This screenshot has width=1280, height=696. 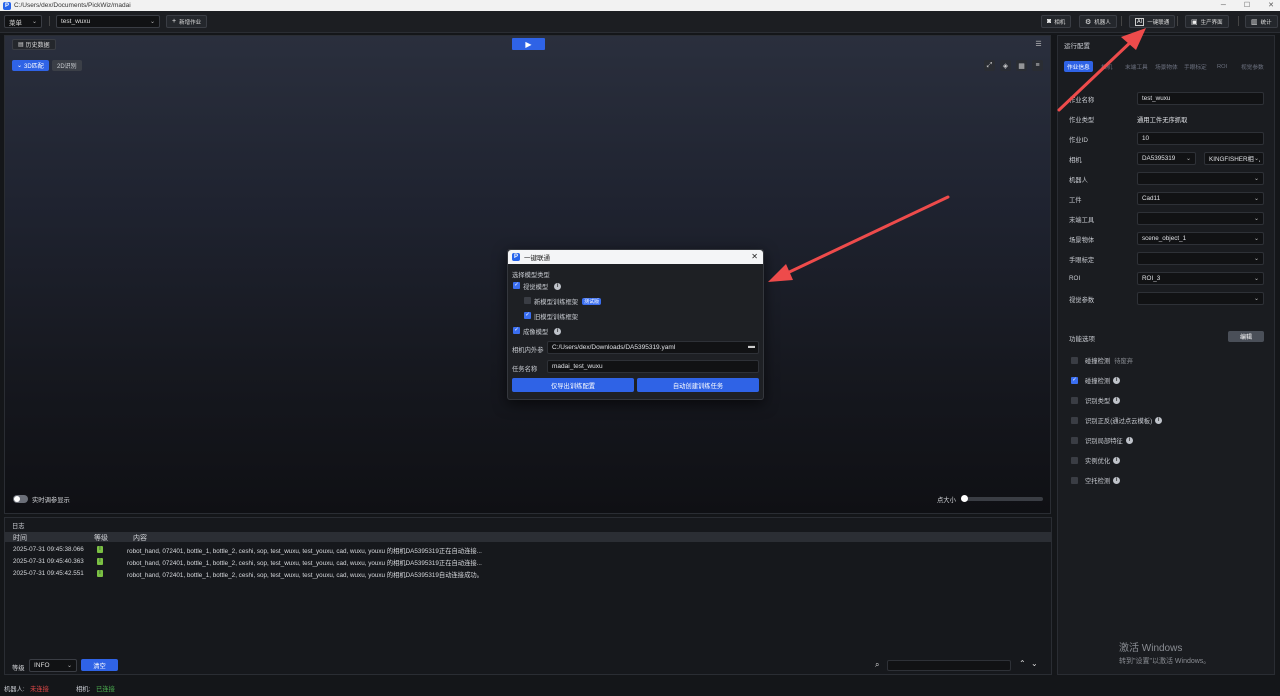 I want to click on point-size-slider, so click(x=1002, y=498).